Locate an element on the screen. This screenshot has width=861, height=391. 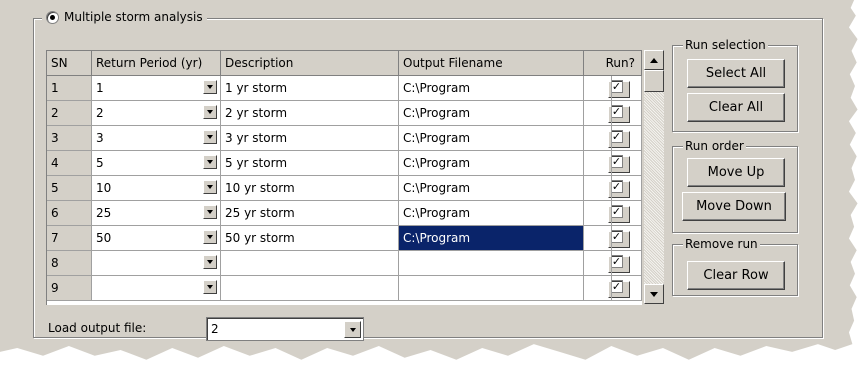
move-up-button: Move Up is located at coordinates (736, 172).